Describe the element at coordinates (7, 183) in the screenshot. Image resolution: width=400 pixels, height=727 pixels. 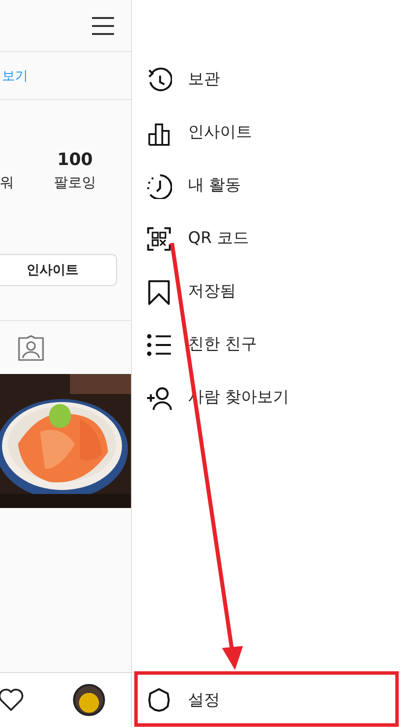
I see `stat-label: 워` at that location.